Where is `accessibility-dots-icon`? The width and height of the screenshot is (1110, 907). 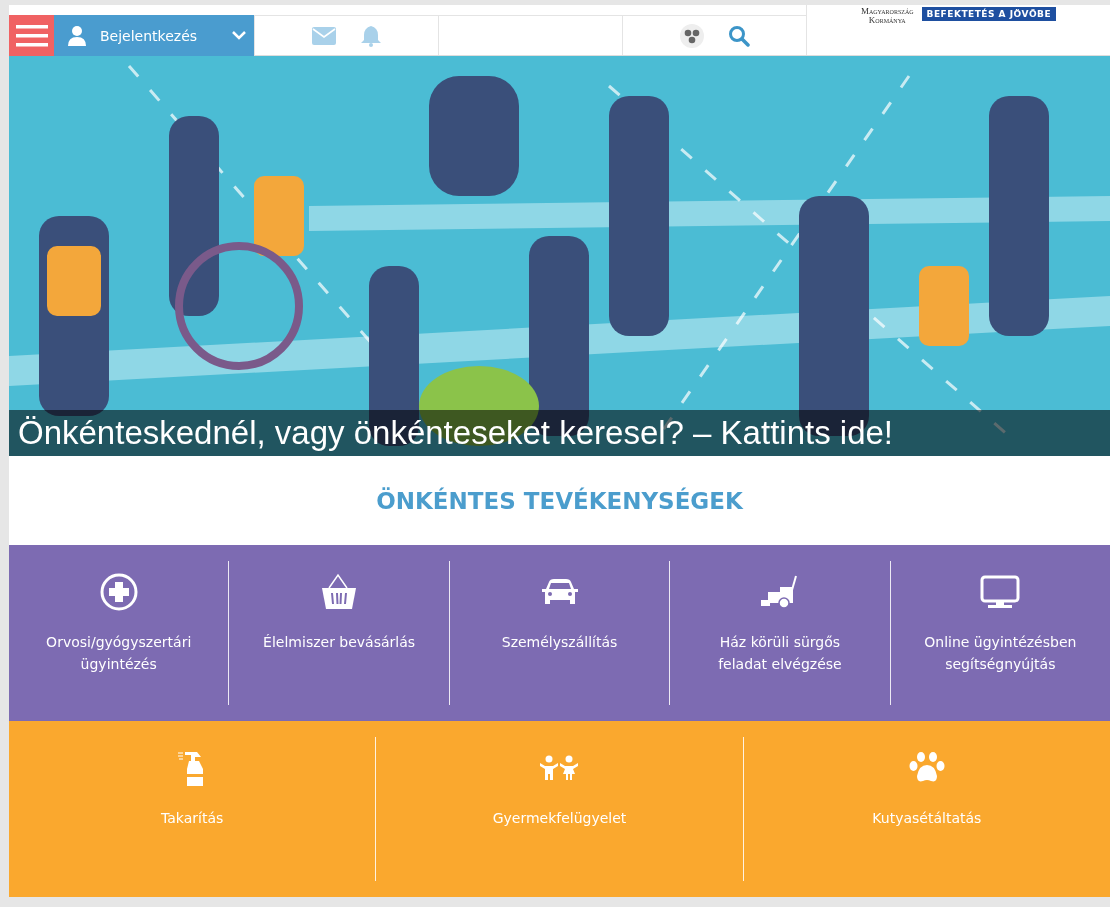
accessibility-dots-icon is located at coordinates (691, 35).